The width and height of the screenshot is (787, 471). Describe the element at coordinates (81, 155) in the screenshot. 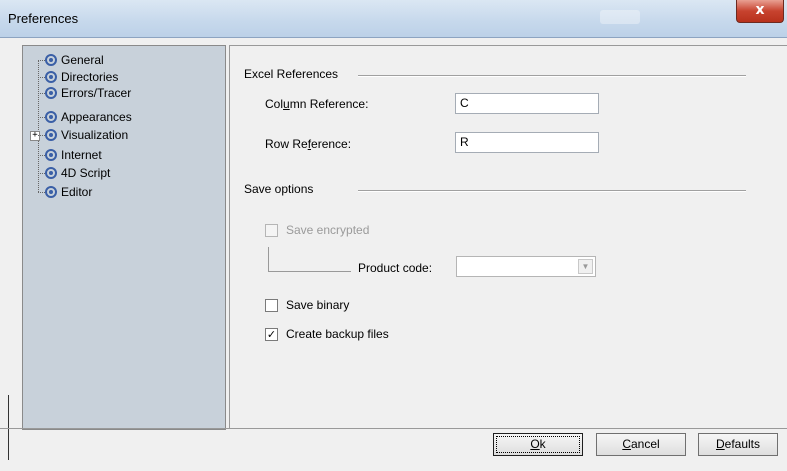

I see `tree-item-label: Internet` at that location.